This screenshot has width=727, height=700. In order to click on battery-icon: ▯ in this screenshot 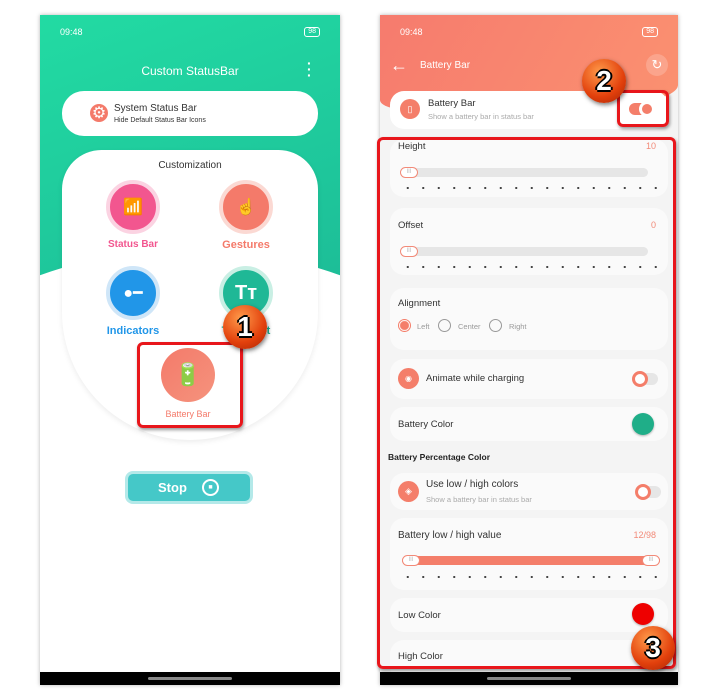, I will do `click(410, 109)`.